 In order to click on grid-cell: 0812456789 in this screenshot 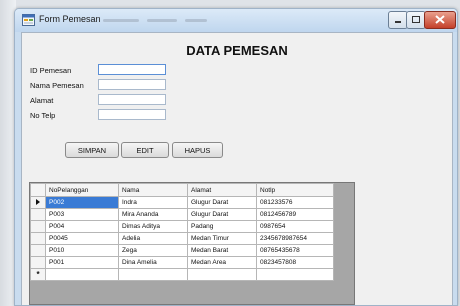, I will do `click(295, 214)`.